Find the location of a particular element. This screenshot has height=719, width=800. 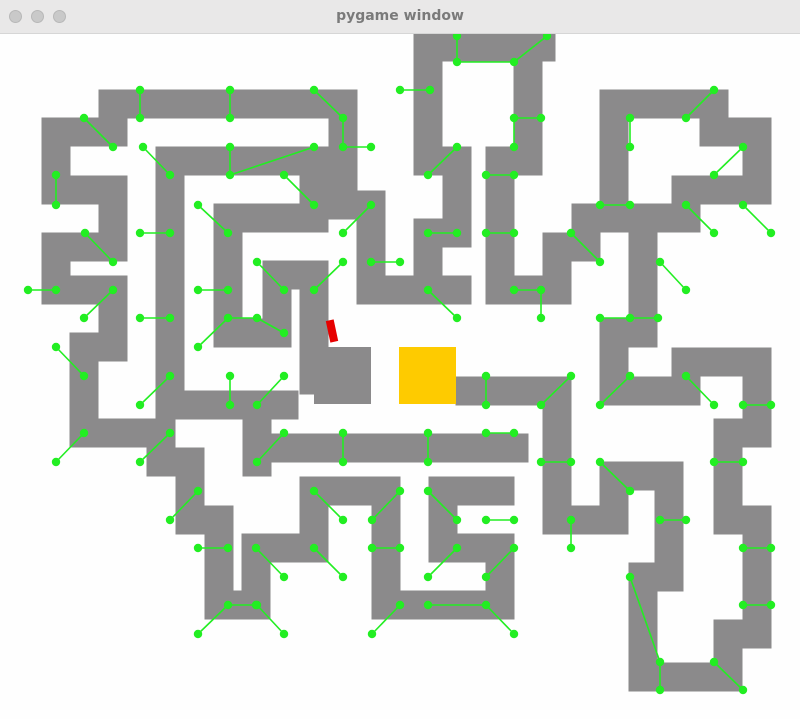

track-block is located at coordinates (342, 375).